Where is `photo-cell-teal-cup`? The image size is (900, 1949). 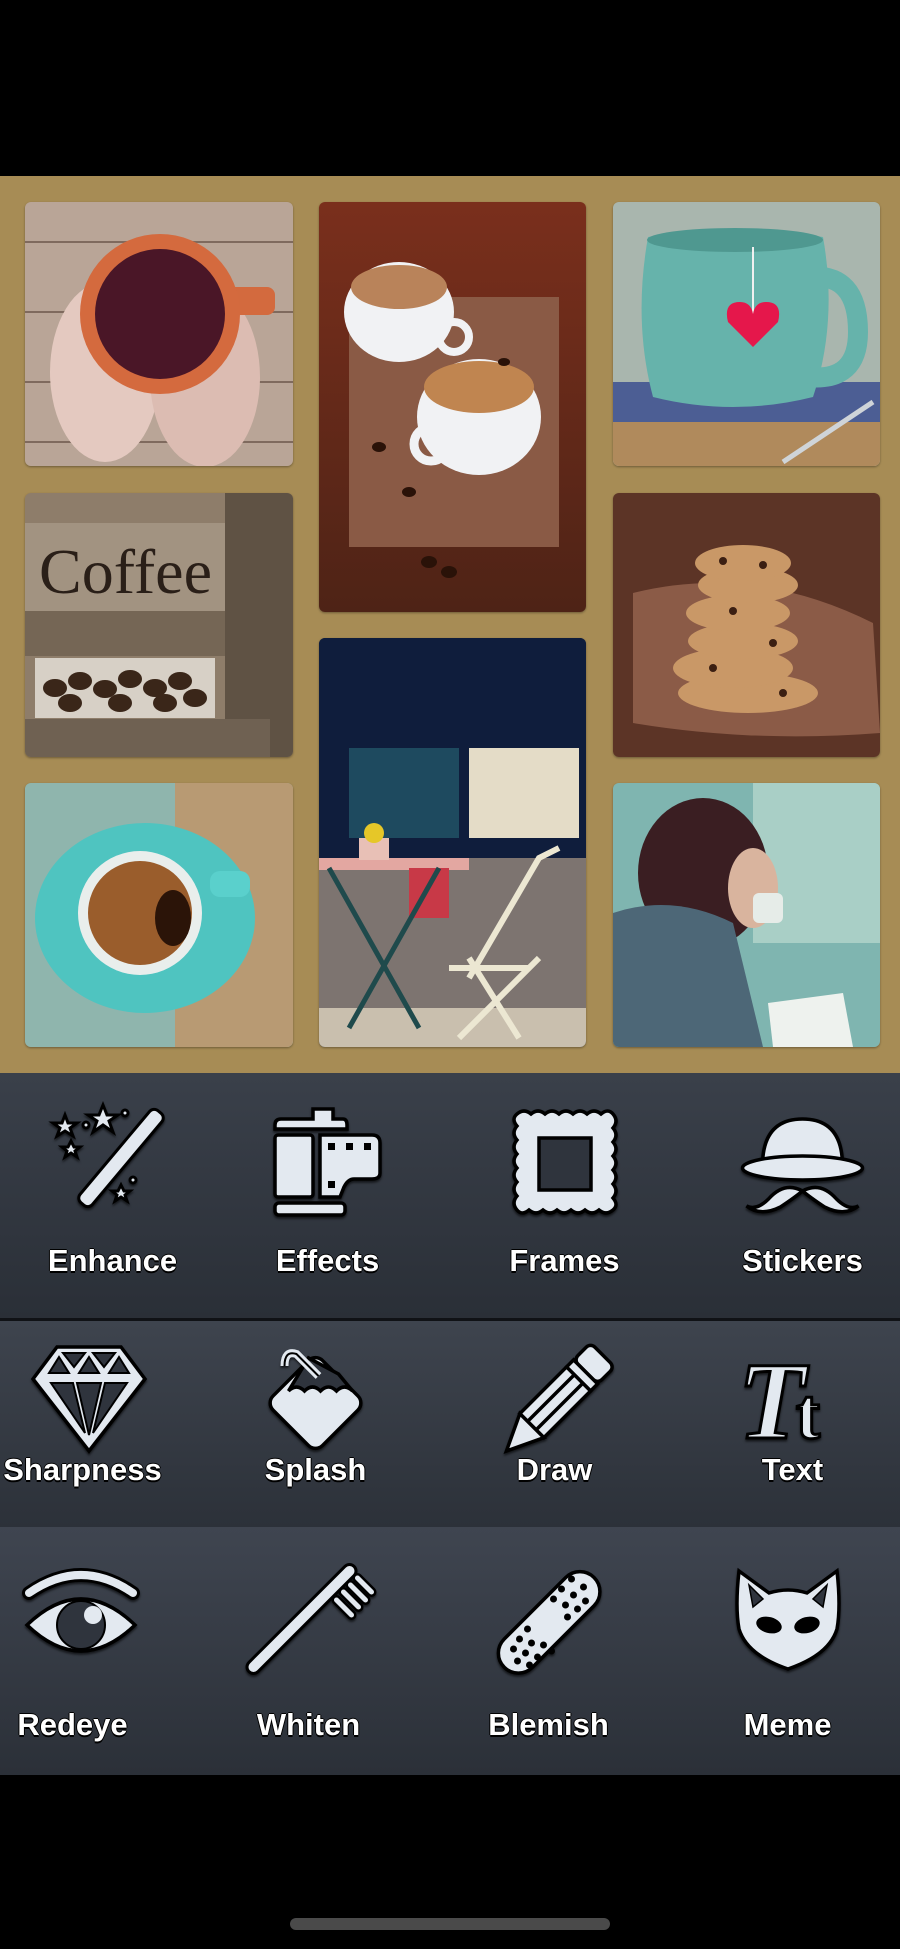
photo-cell-teal-cup is located at coordinates (159, 915).